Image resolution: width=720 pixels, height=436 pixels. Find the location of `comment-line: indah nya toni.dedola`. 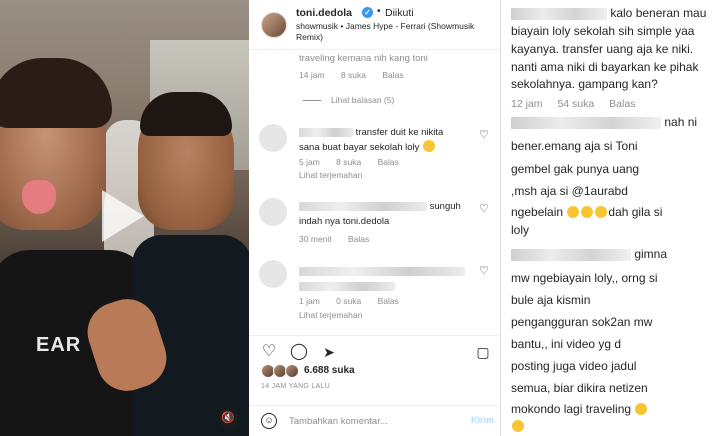

comment-line: indah nya toni.dedola is located at coordinates (344, 221).